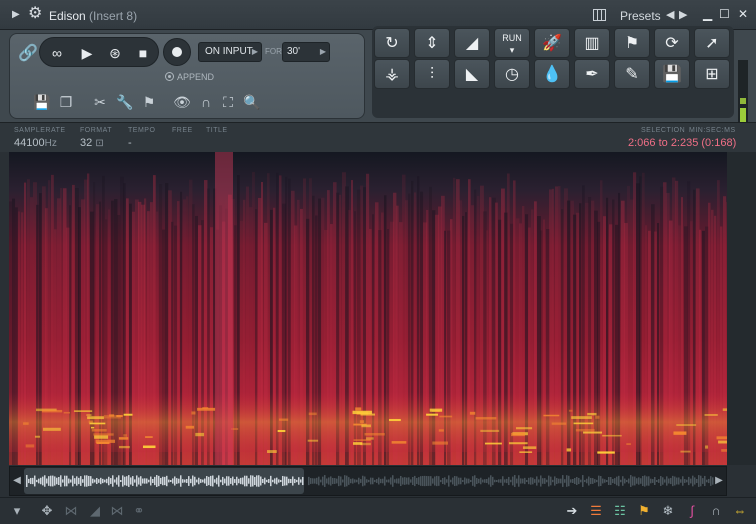  Describe the element at coordinates (712, 130) in the screenshot. I see `time-format-label: MIN:SEC:MS` at that location.